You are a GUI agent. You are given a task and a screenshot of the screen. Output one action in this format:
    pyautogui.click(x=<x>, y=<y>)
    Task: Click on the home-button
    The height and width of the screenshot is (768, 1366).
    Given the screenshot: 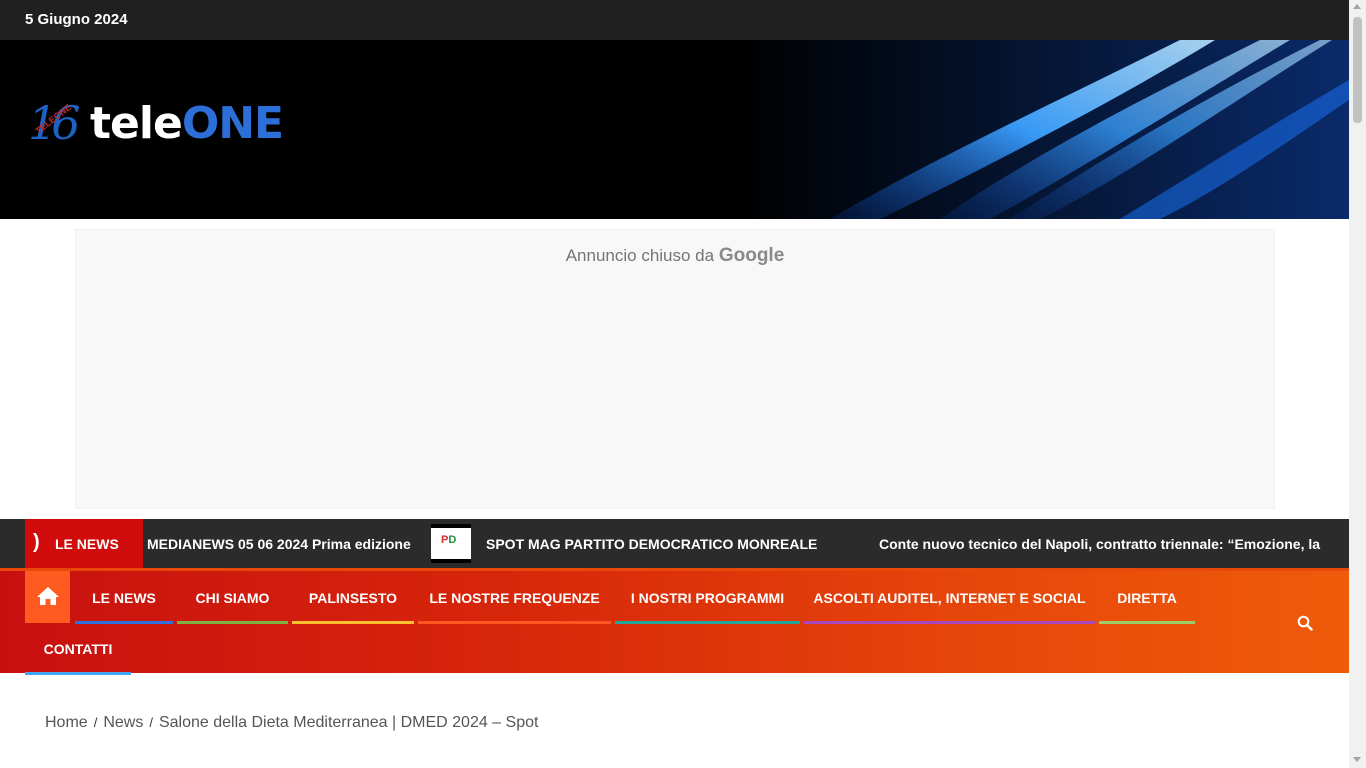 What is the action you would take?
    pyautogui.click(x=47, y=597)
    